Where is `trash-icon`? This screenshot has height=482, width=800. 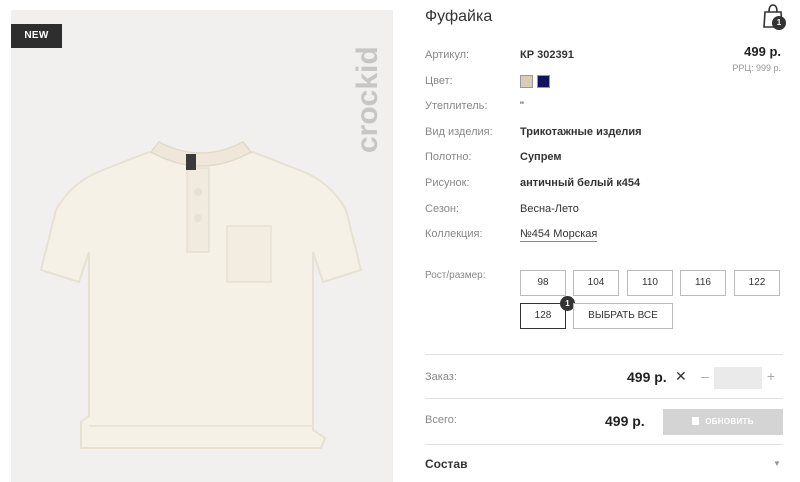 trash-icon is located at coordinates (696, 421).